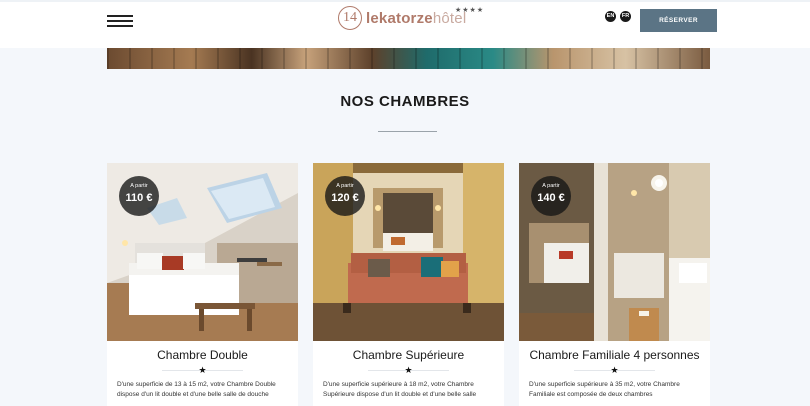  Describe the element at coordinates (408, 252) in the screenshot. I see `room-photo-superieure: A partir 120 €` at that location.